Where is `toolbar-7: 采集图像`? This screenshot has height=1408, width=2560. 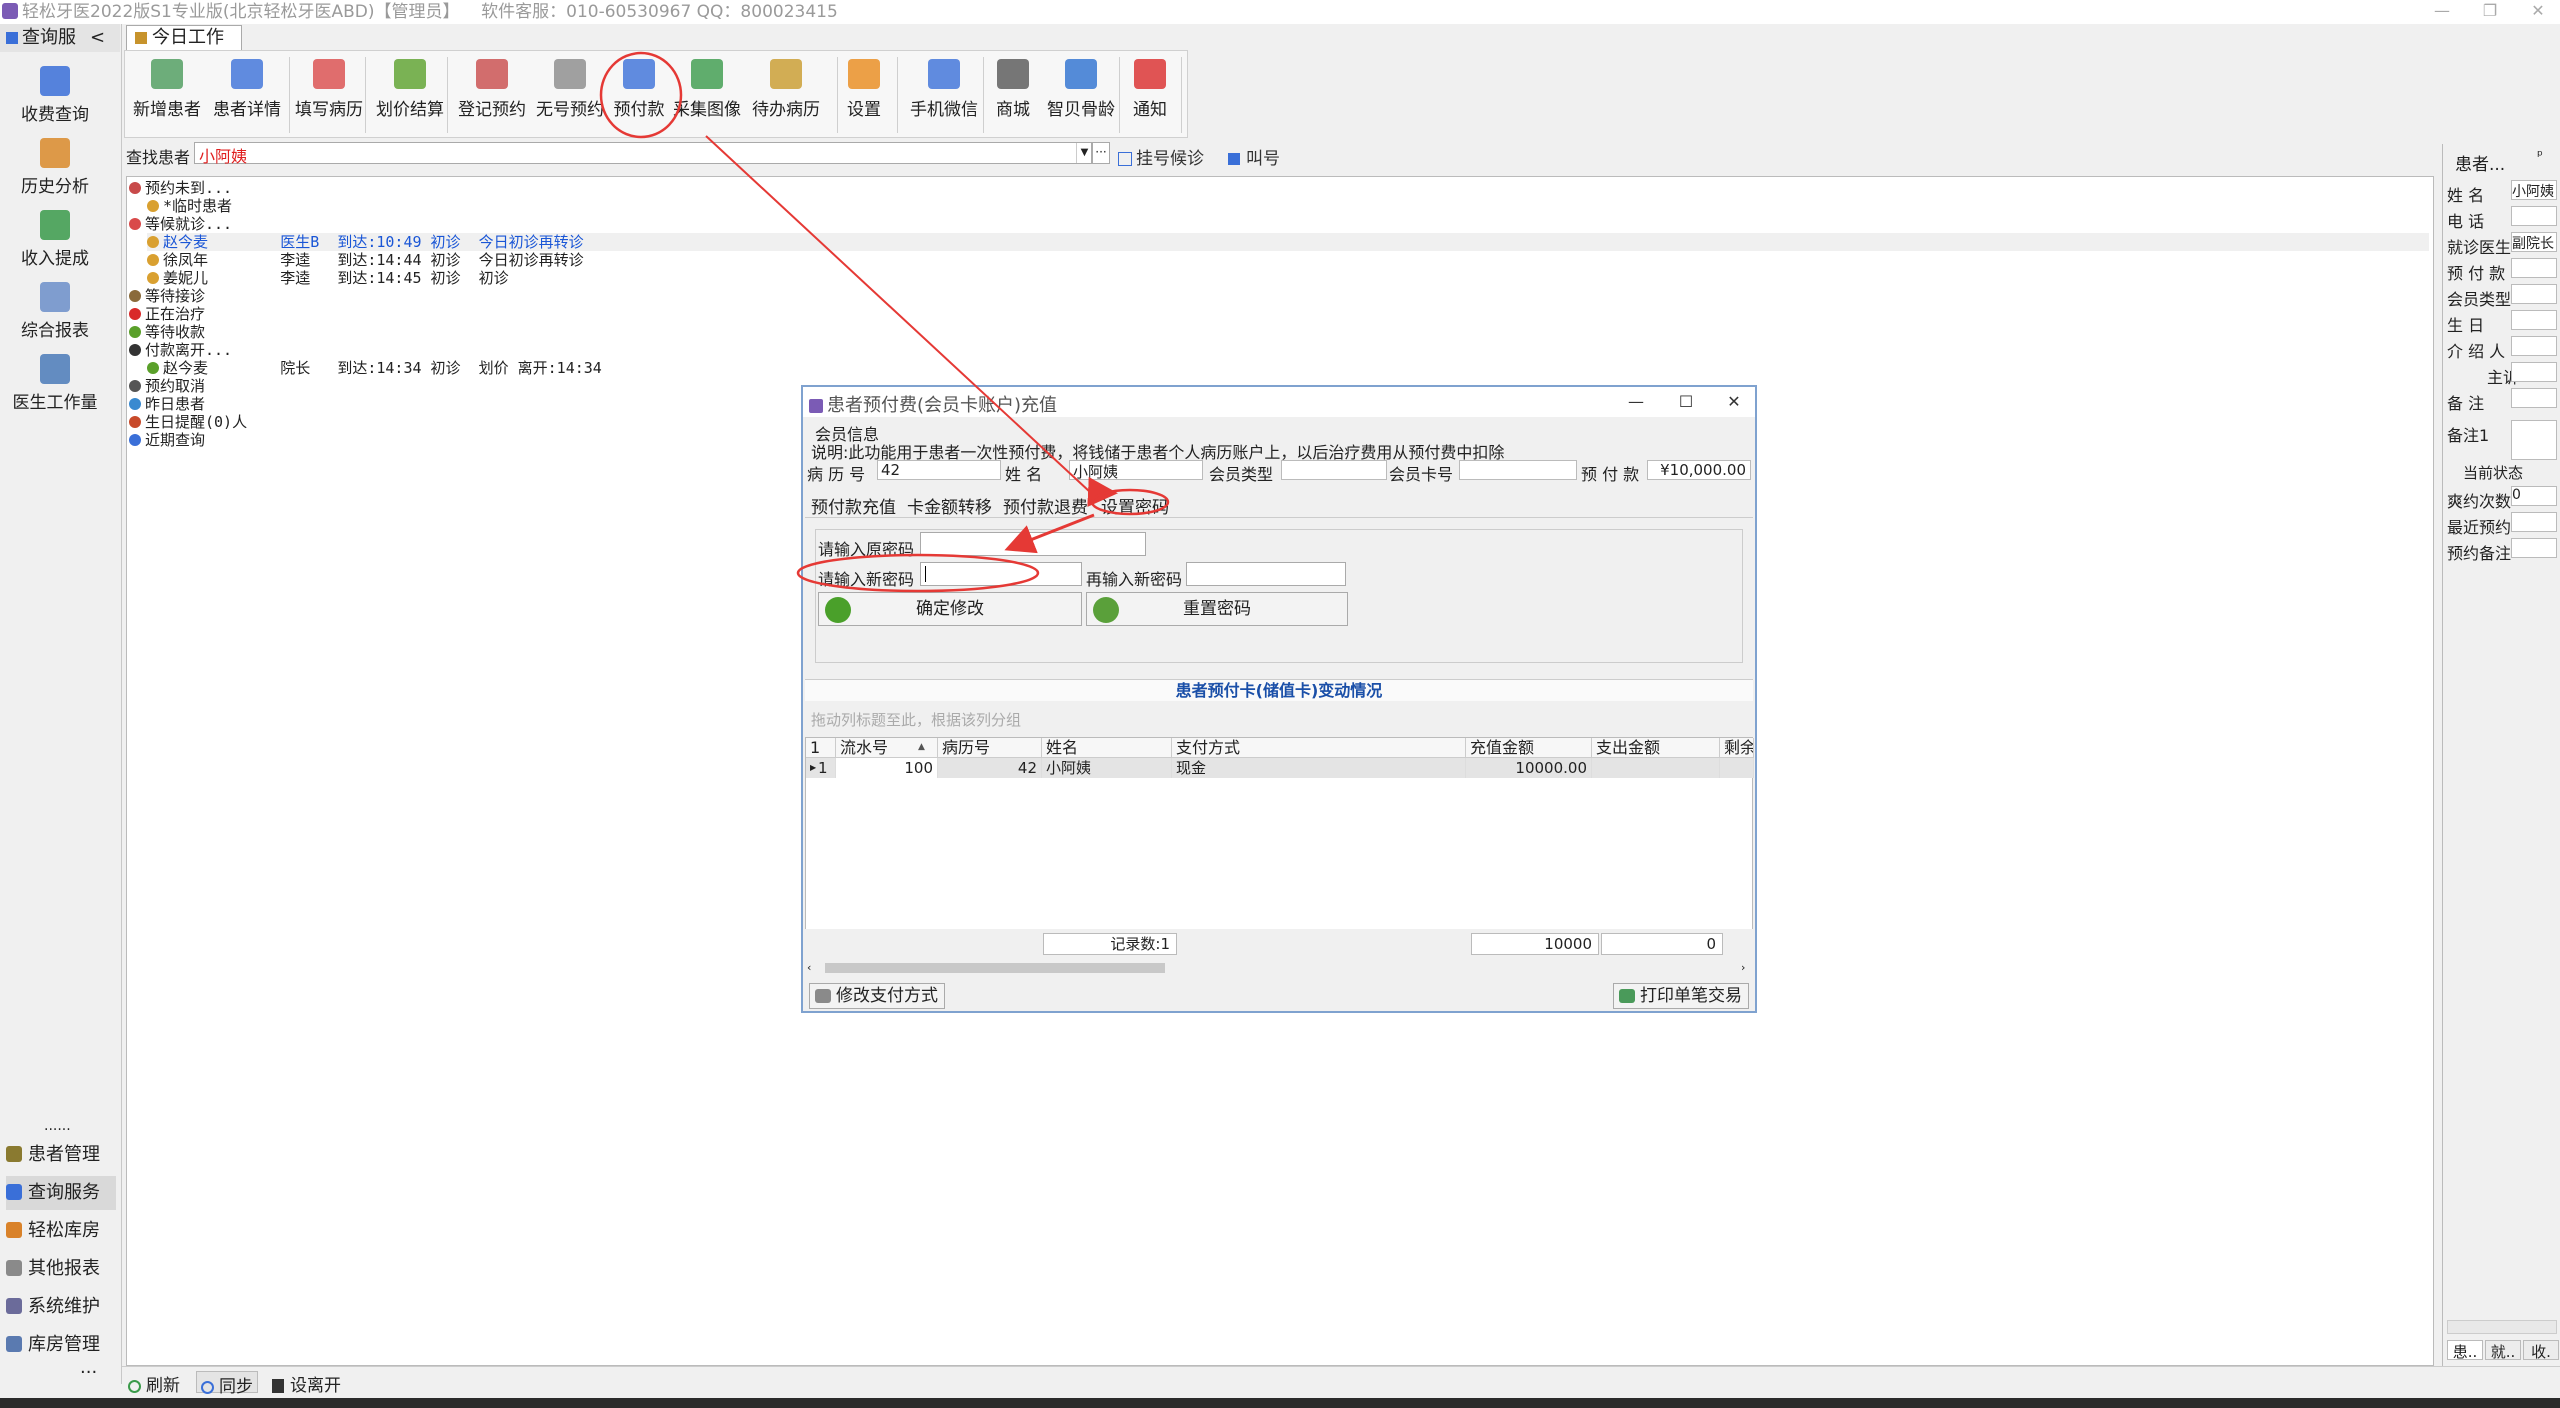
toolbar-7: 采集图像 is located at coordinates (707, 96).